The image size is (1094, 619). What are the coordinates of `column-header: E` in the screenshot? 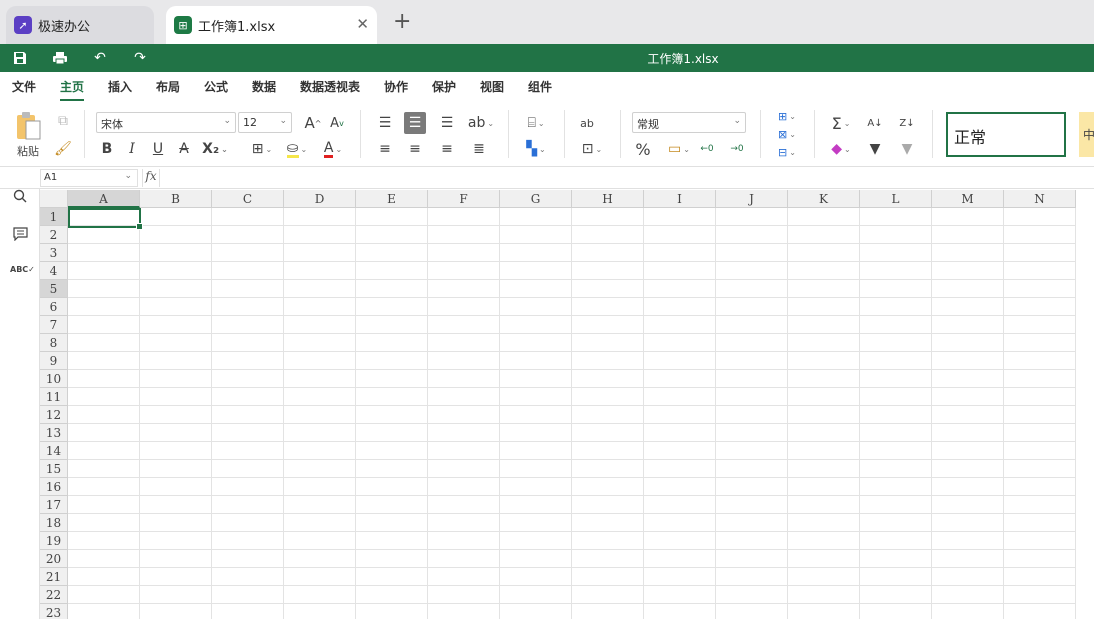 It's located at (392, 199).